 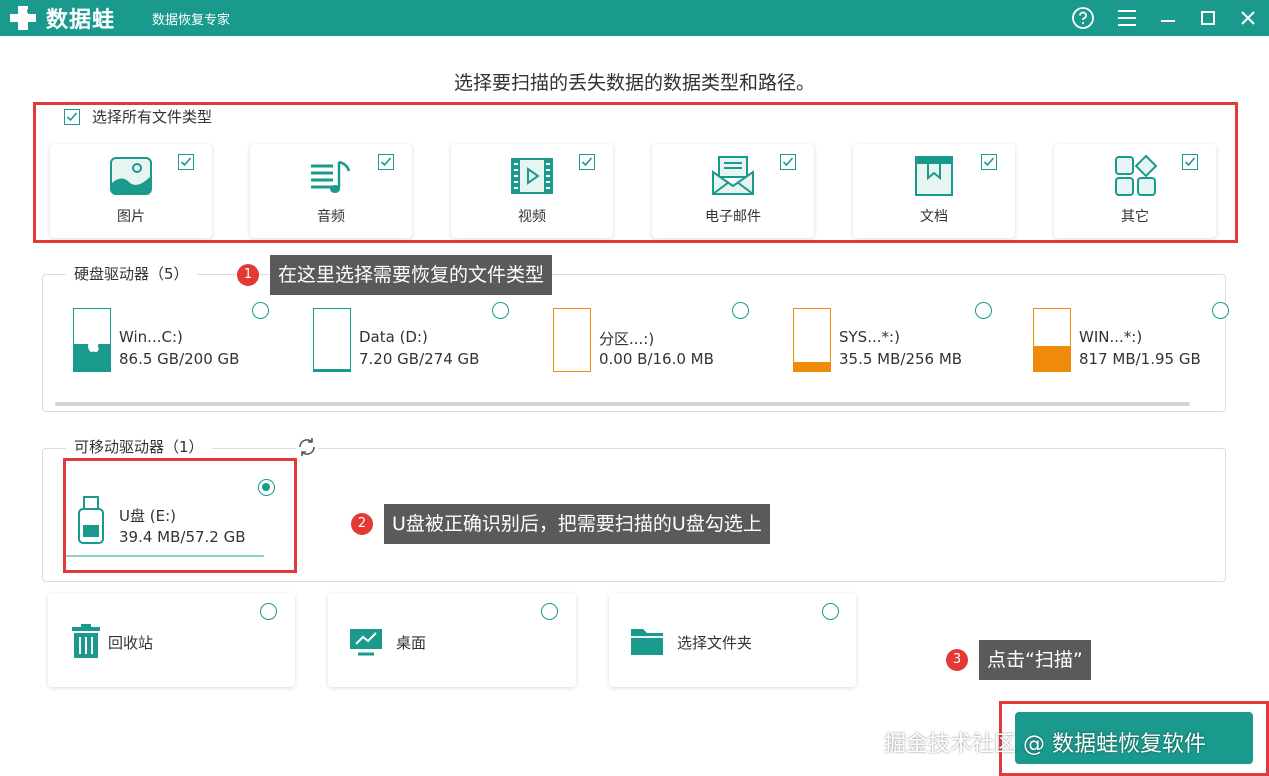 I want to click on location-label: 桌面, so click(x=411, y=643).